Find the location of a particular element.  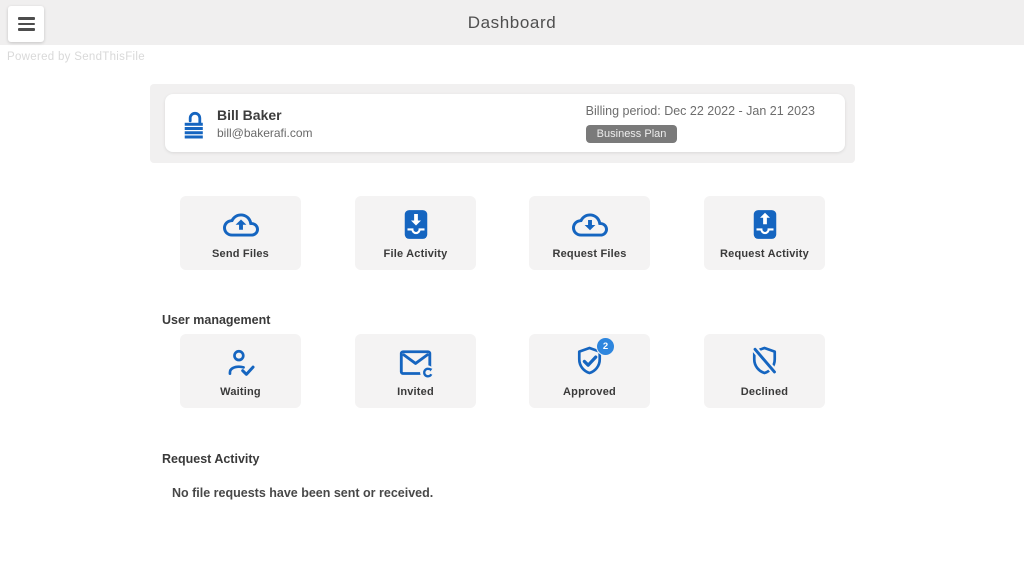

tile-request-files: Request Files is located at coordinates (589, 233).